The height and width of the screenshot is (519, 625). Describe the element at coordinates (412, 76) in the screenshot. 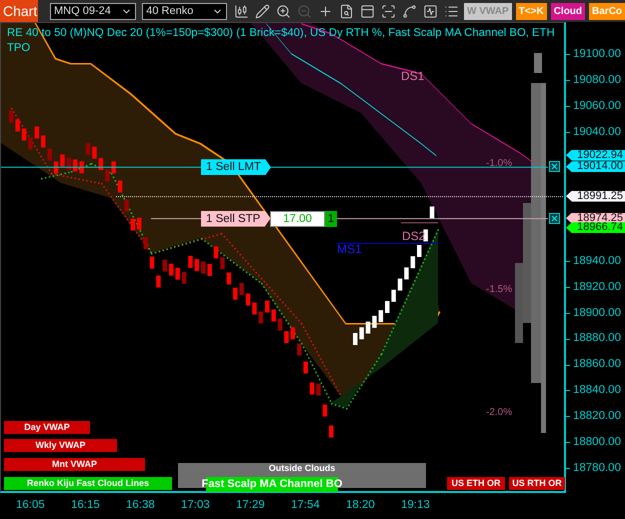

I see `zone-label: DS1` at that location.